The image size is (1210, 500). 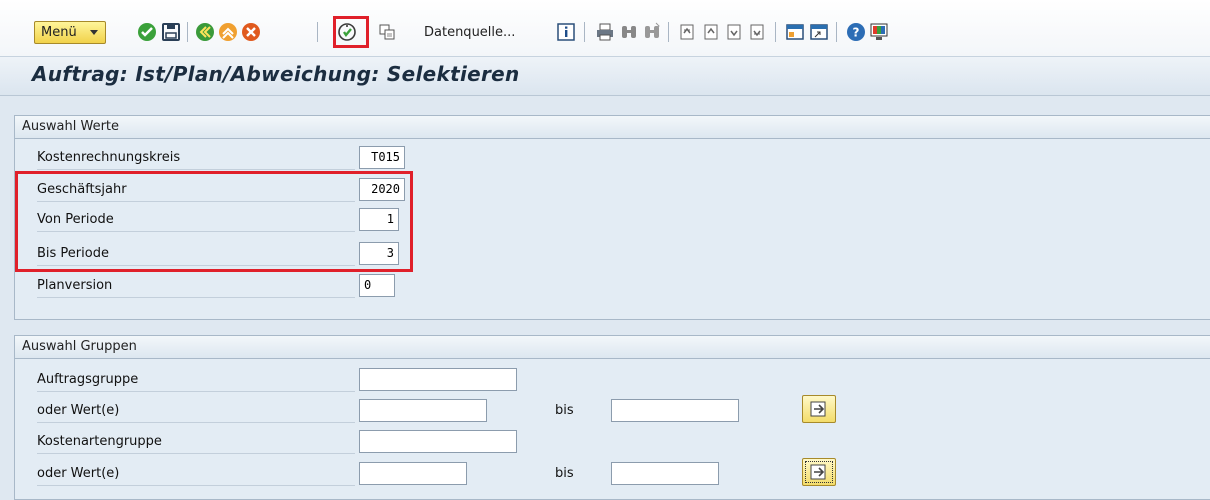 I want to click on auswahl-gruppen-header: Auswahl Gruppen, so click(x=612, y=347).